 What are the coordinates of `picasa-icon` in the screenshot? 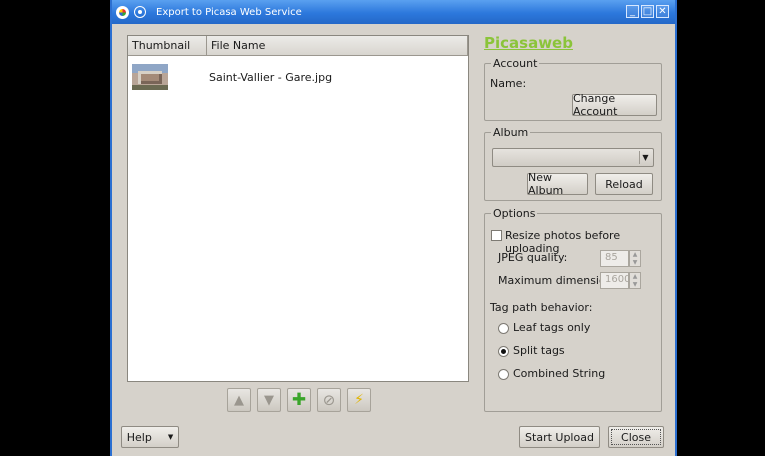 It's located at (122, 12).